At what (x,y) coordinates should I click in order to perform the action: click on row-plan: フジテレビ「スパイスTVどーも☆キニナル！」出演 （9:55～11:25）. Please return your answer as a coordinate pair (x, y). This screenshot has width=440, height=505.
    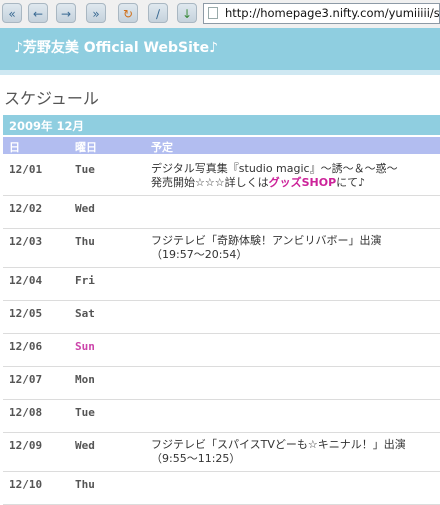
    Looking at the image, I should click on (293, 452).